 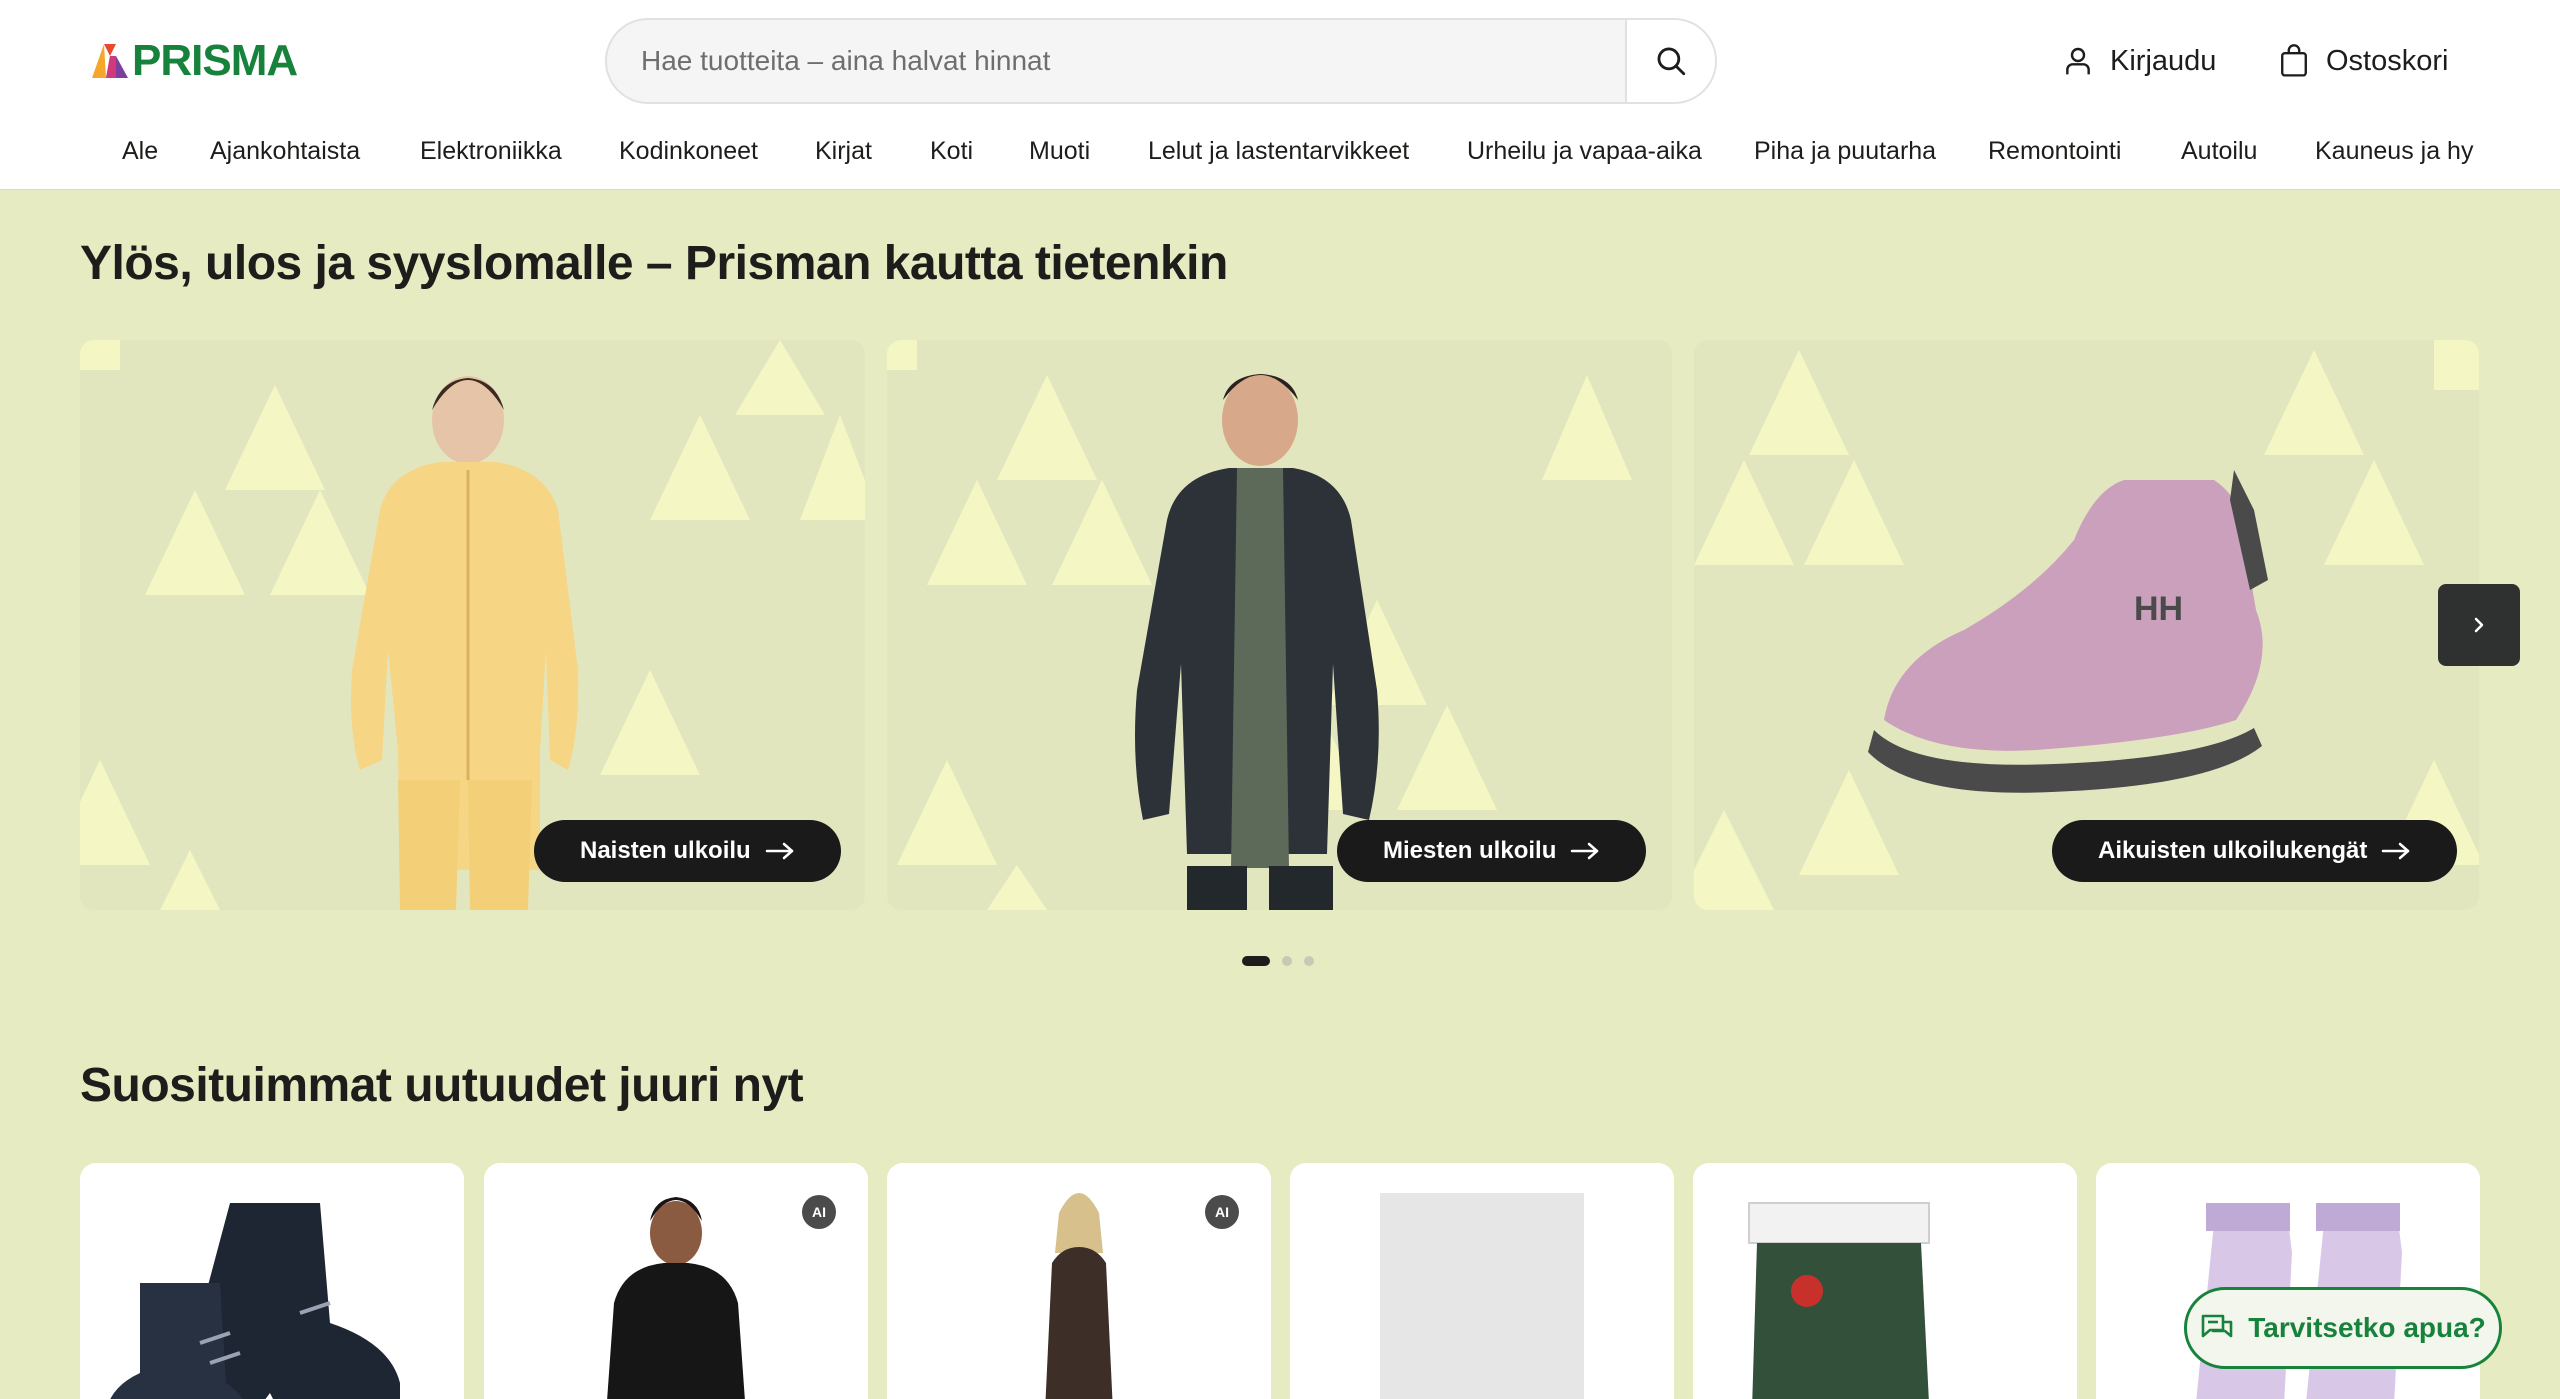 I want to click on nav-item-piha: Piha ja puutarha, so click(x=1845, y=151).